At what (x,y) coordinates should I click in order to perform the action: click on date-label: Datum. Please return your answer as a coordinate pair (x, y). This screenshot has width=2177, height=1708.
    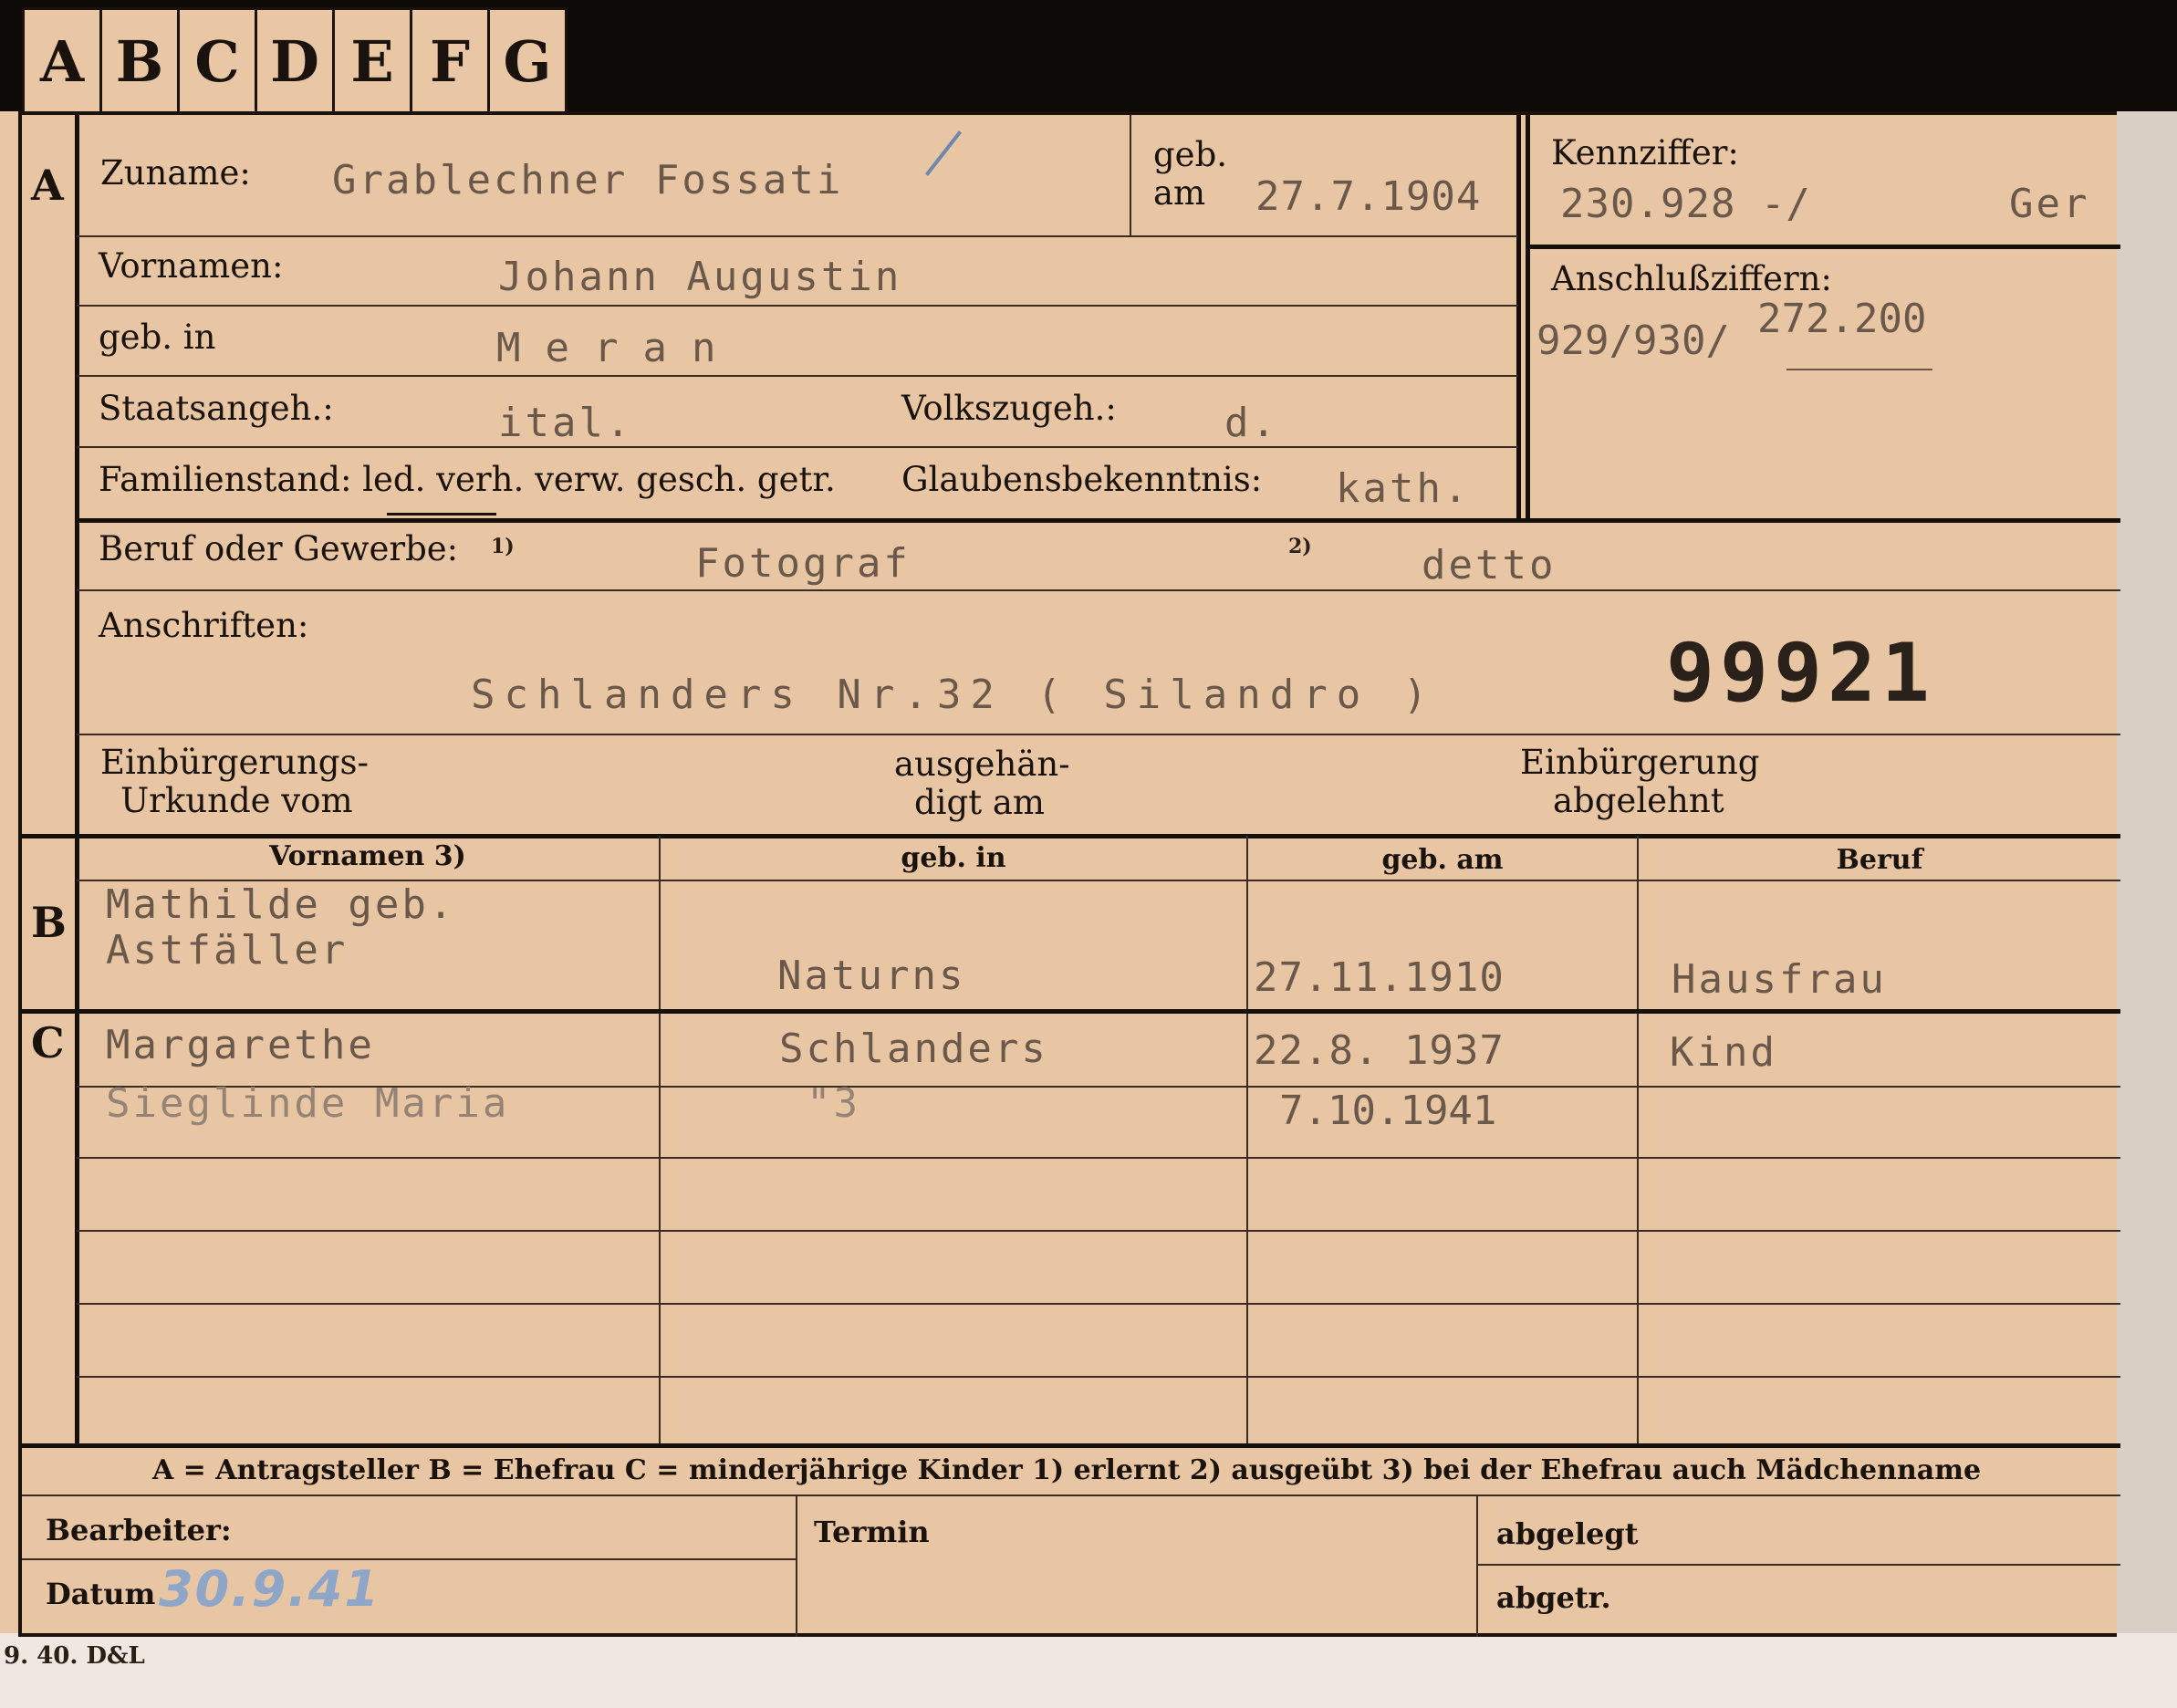
    Looking at the image, I should click on (101, 1594).